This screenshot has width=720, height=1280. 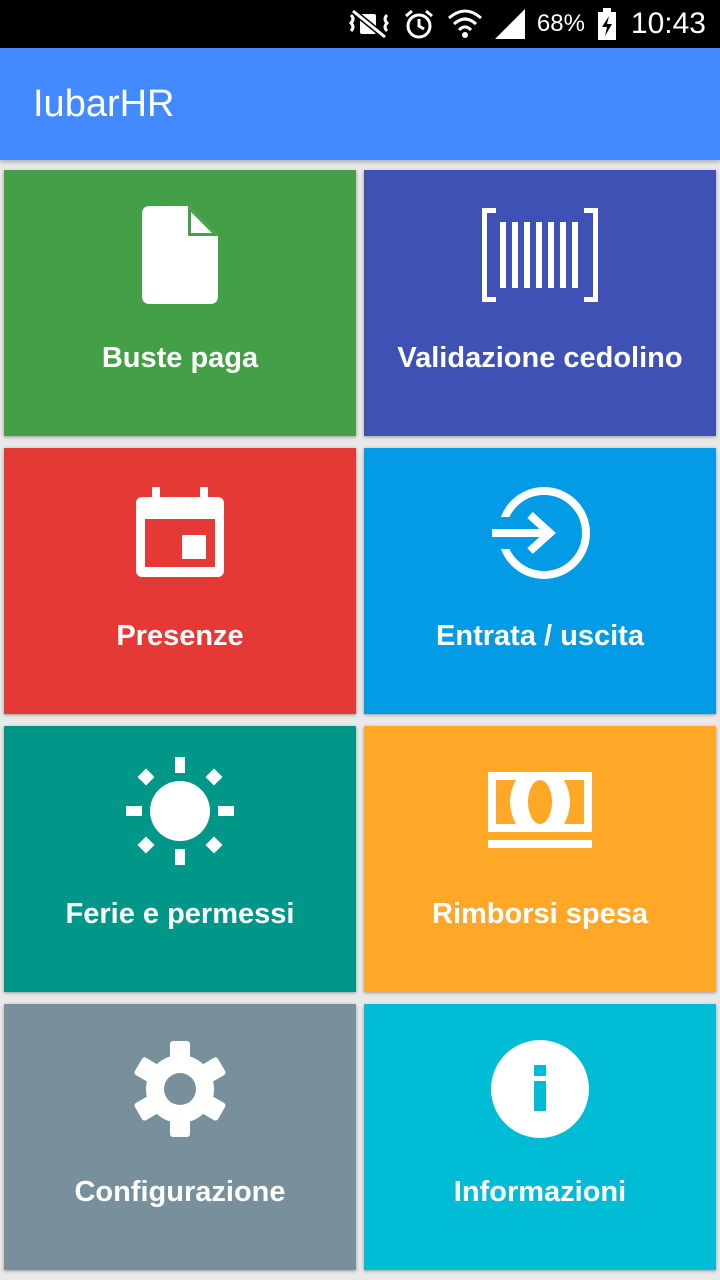 What do you see at coordinates (607, 24) in the screenshot?
I see `battery-charging-icon` at bounding box center [607, 24].